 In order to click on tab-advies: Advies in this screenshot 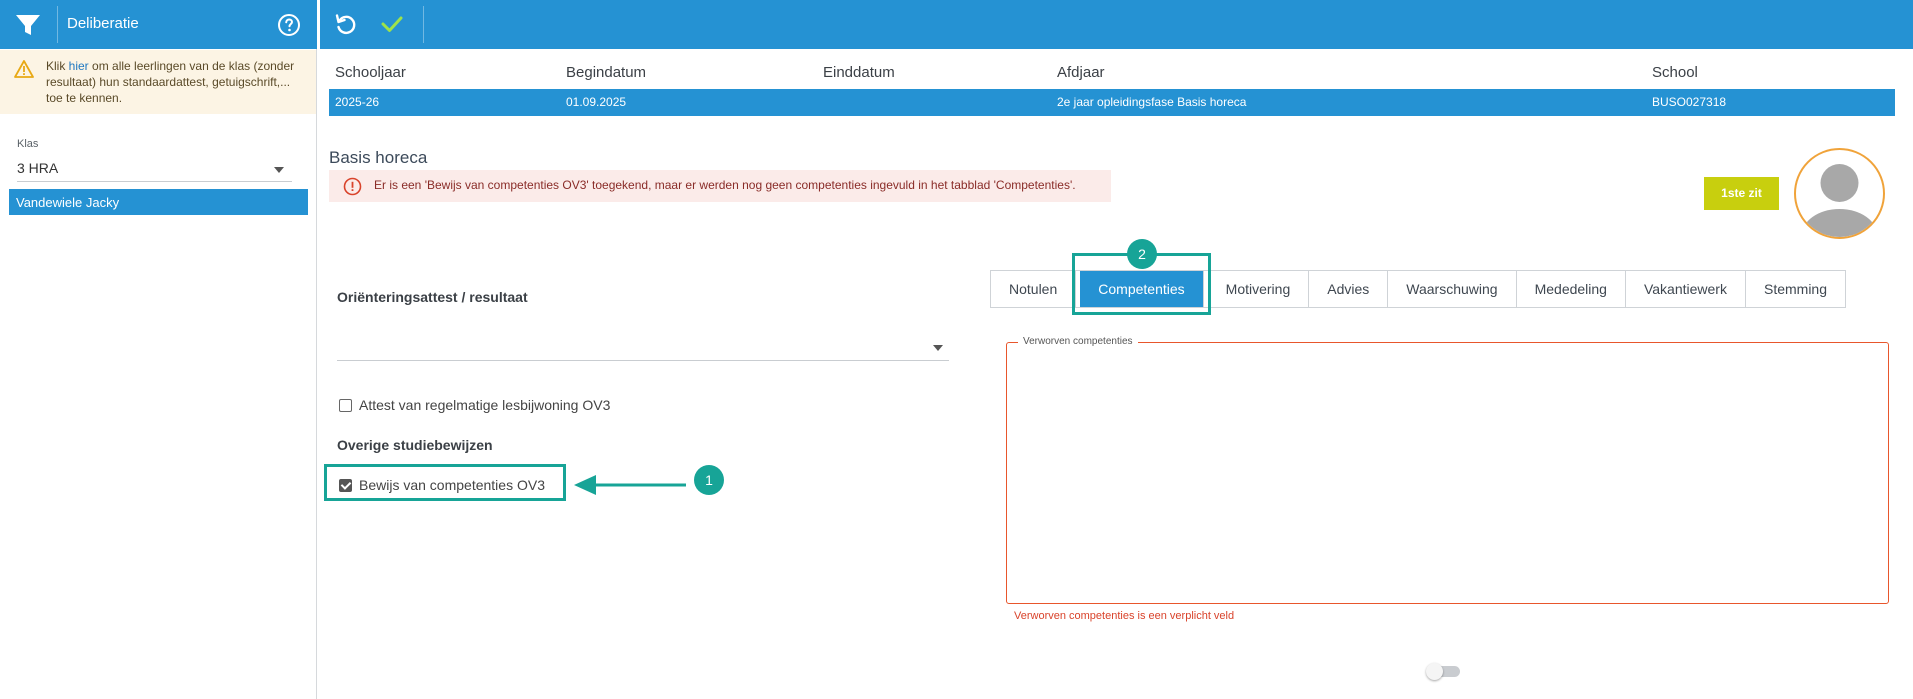, I will do `click(1349, 289)`.